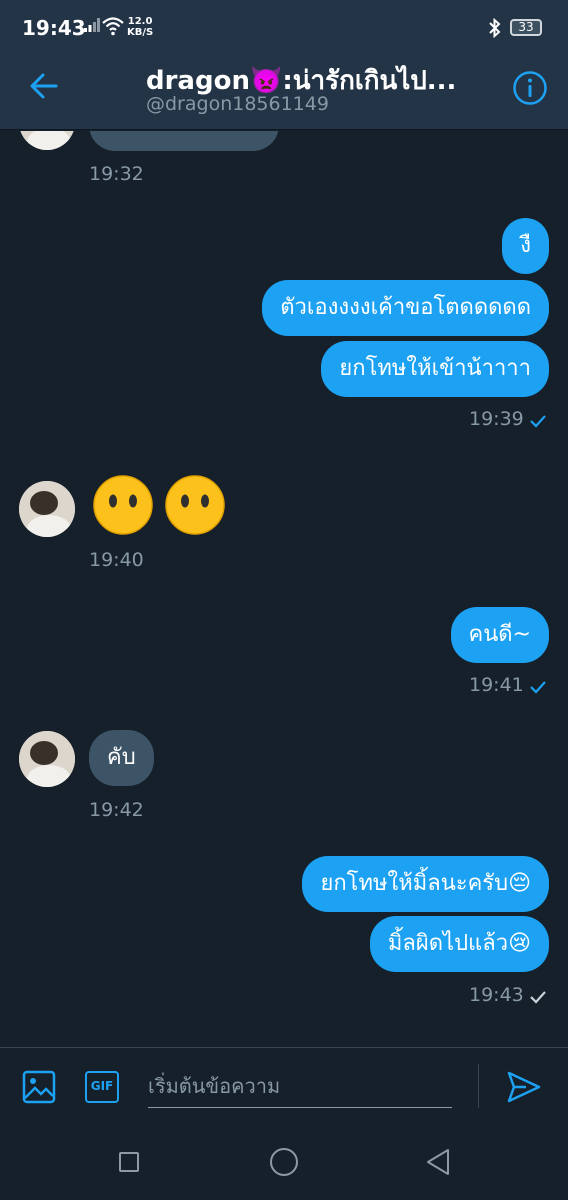  Describe the element at coordinates (478, 1086) in the screenshot. I see `composer-divider` at that location.